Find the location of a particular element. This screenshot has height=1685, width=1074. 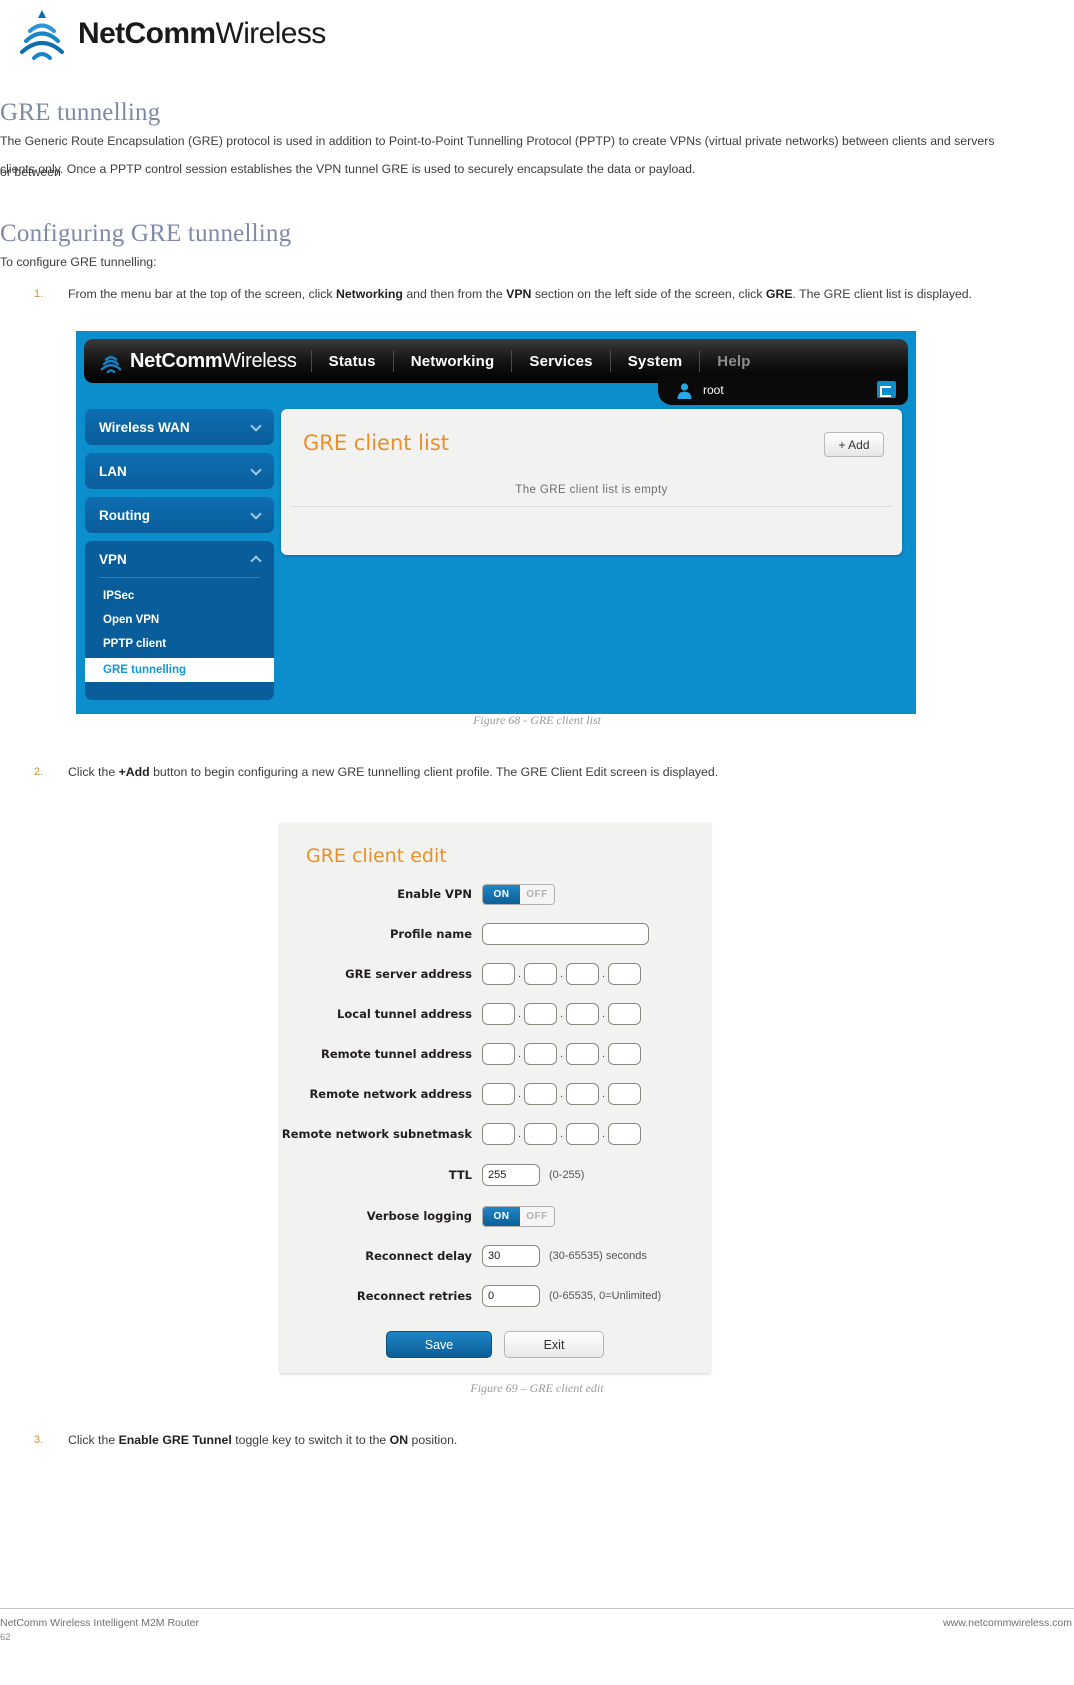

field-label-gre-server-address: GRE server address is located at coordinates (408, 974).